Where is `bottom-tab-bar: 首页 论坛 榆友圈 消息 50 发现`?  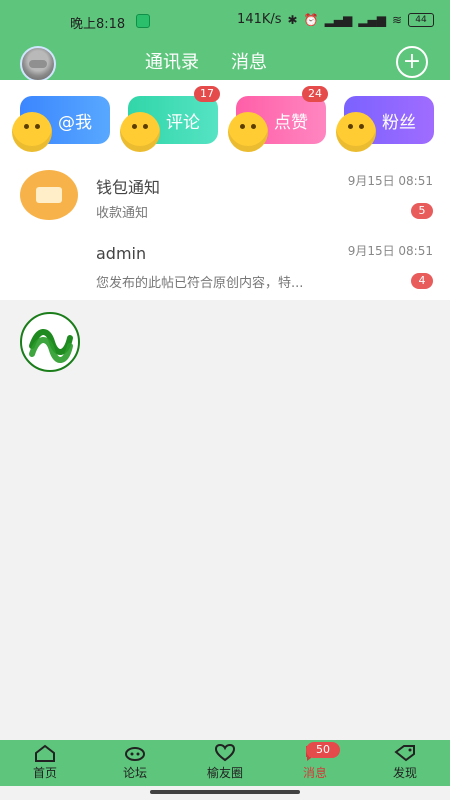
bottom-tab-bar: 首页 论坛 榆友圈 消息 50 发现 is located at coordinates (225, 763).